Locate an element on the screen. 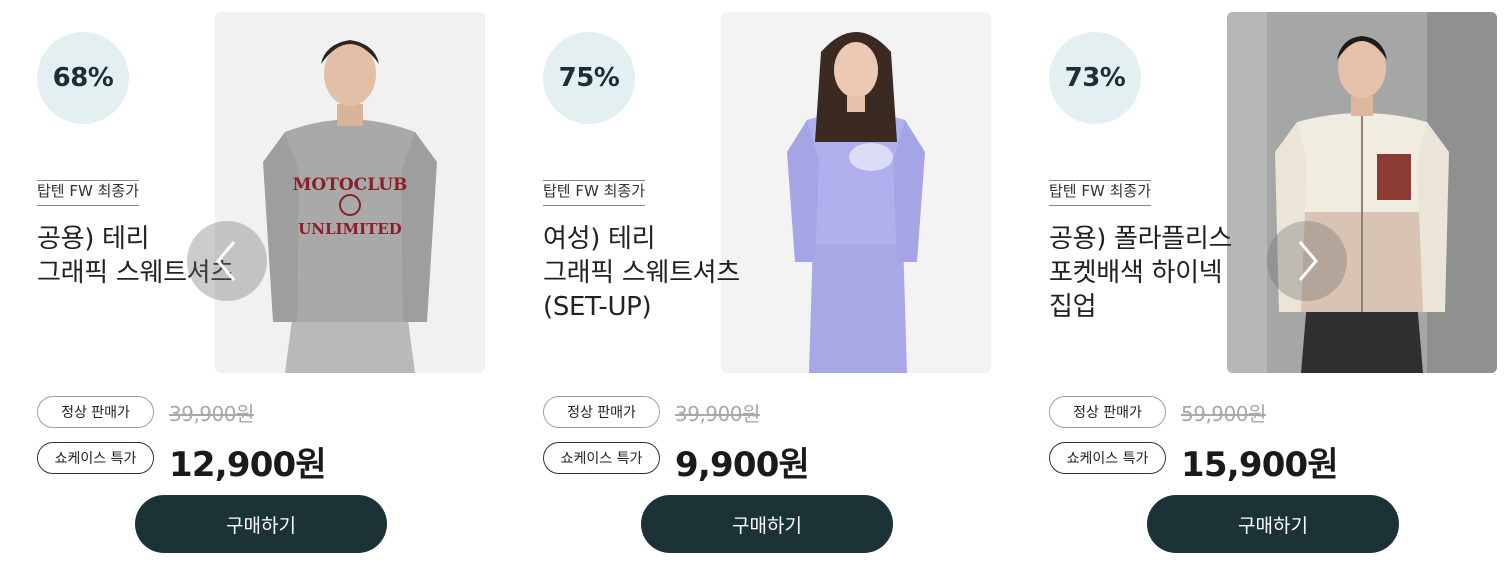 Image resolution: width=1507 pixels, height=583 pixels. sale-price: 12,900원 is located at coordinates (248, 465).